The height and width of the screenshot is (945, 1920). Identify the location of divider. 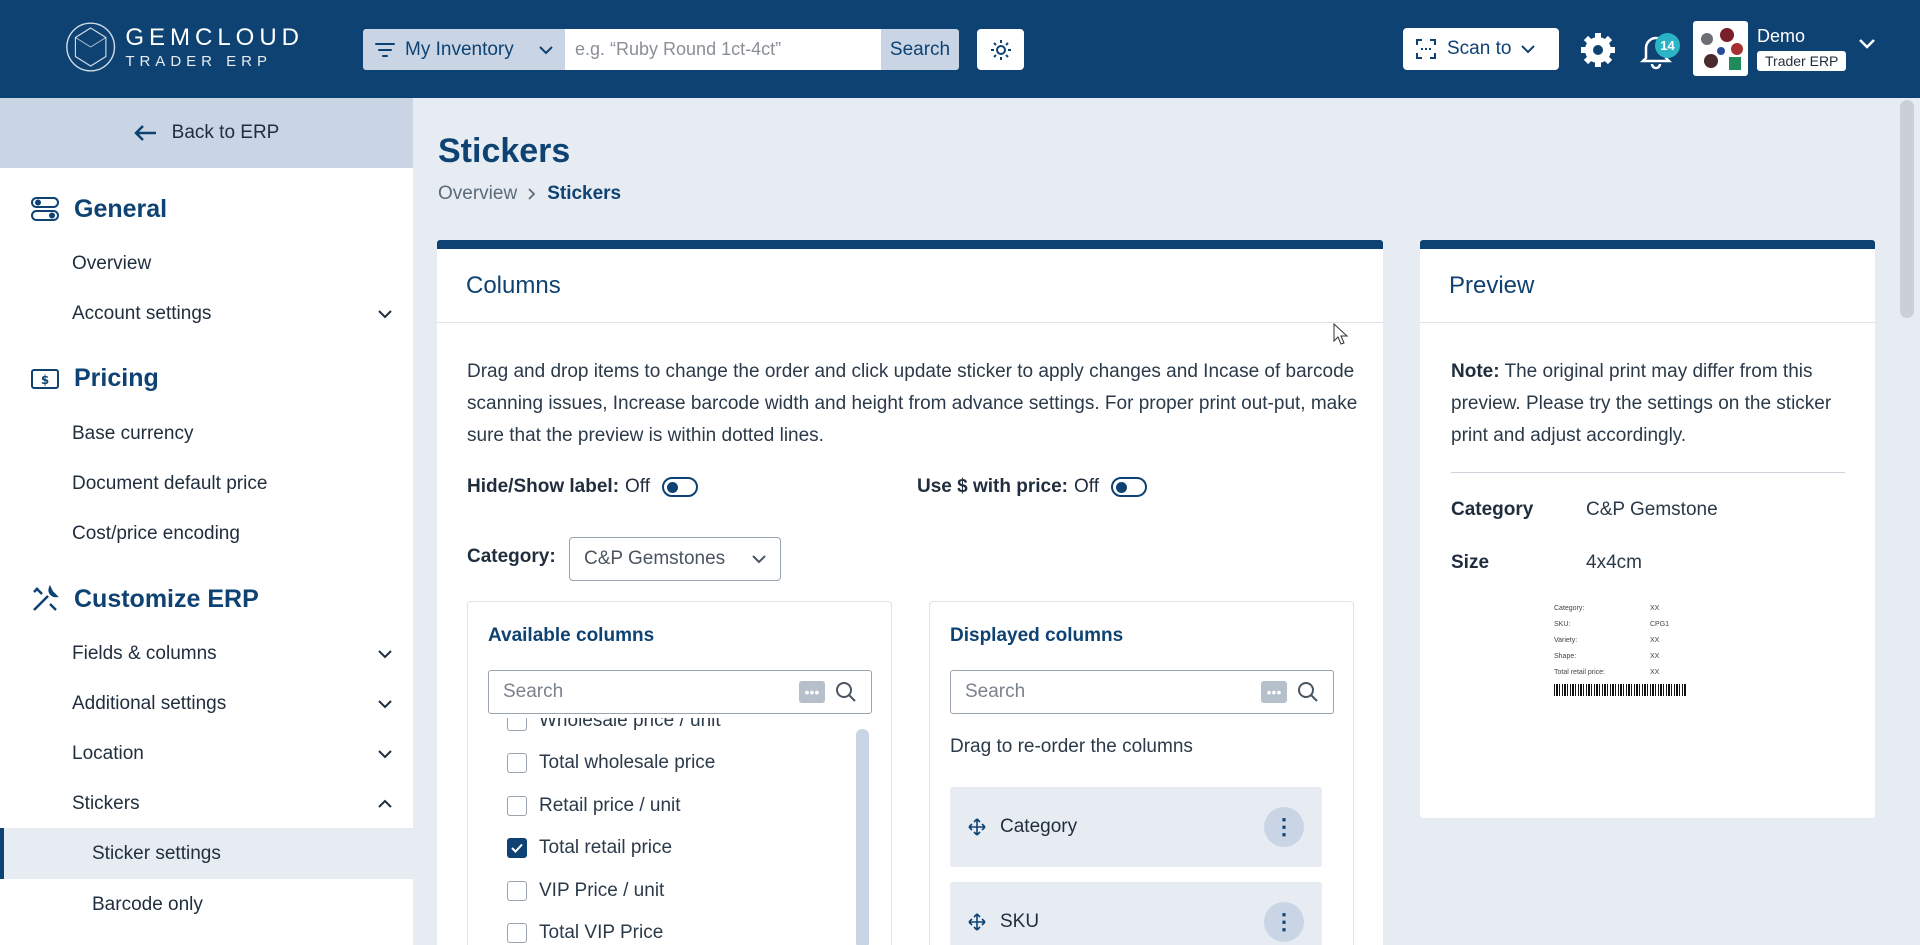
(1648, 472).